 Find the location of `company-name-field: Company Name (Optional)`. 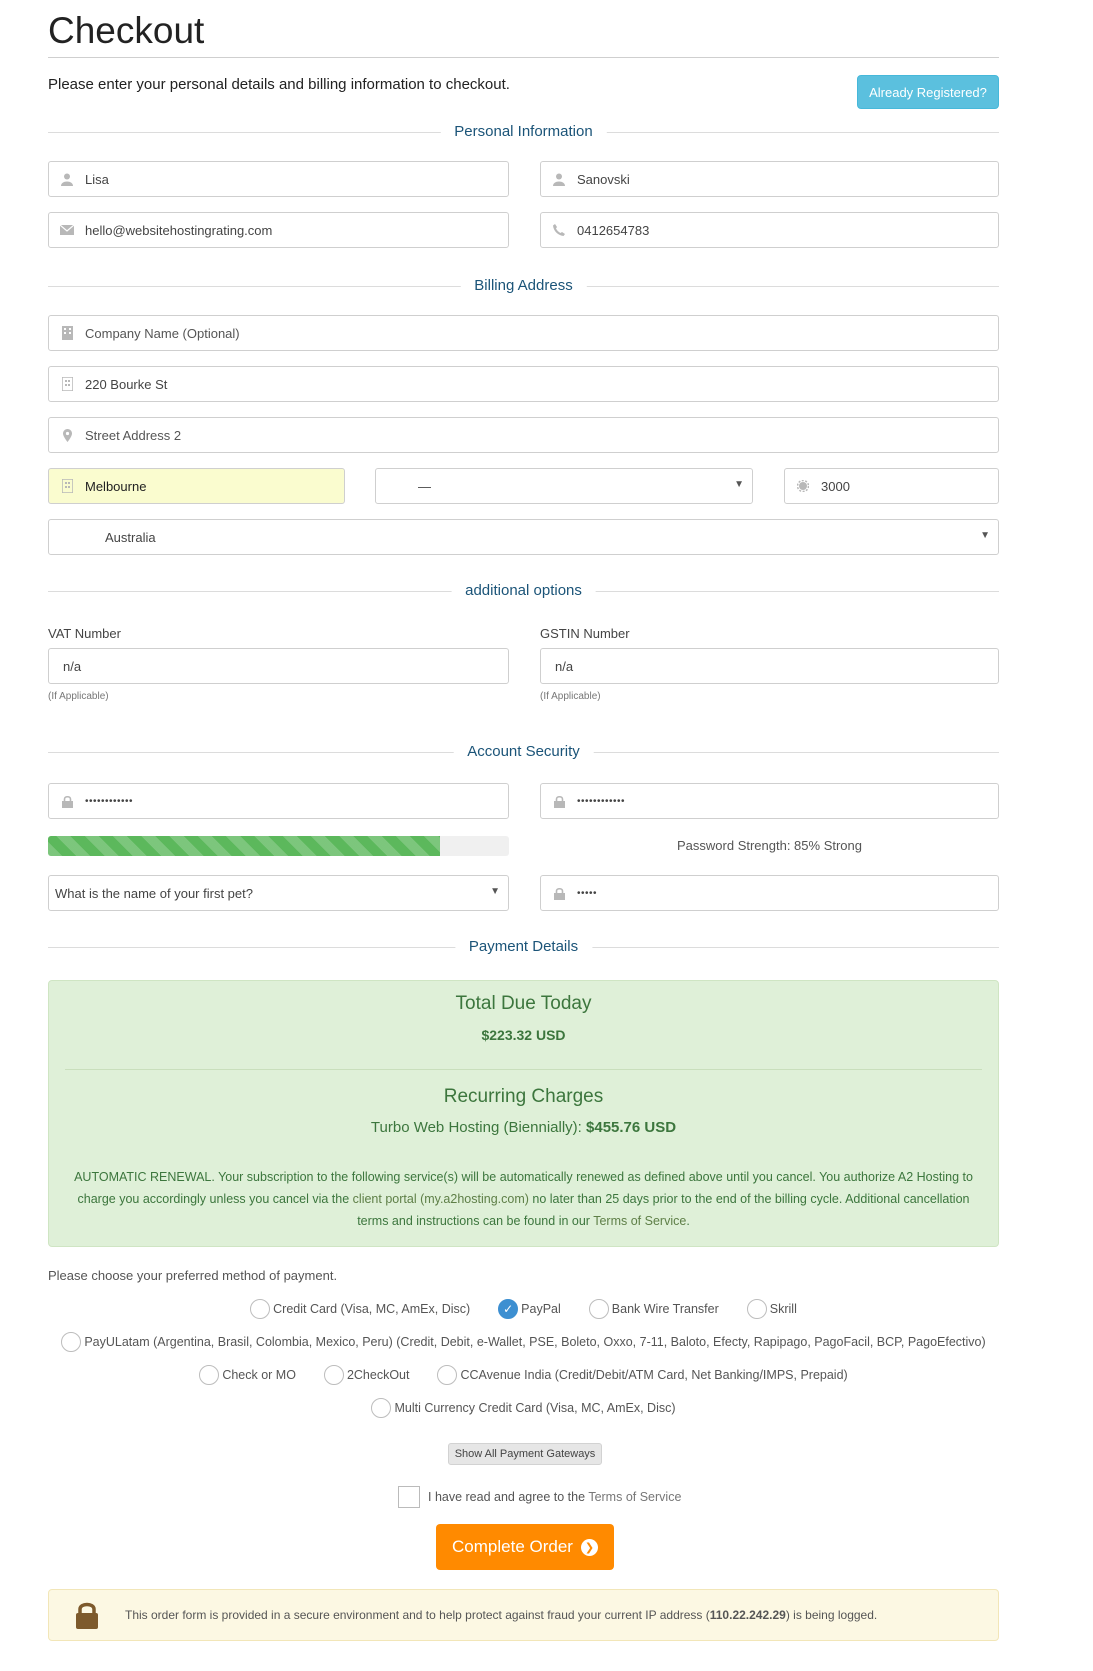

company-name-field: Company Name (Optional) is located at coordinates (523, 333).